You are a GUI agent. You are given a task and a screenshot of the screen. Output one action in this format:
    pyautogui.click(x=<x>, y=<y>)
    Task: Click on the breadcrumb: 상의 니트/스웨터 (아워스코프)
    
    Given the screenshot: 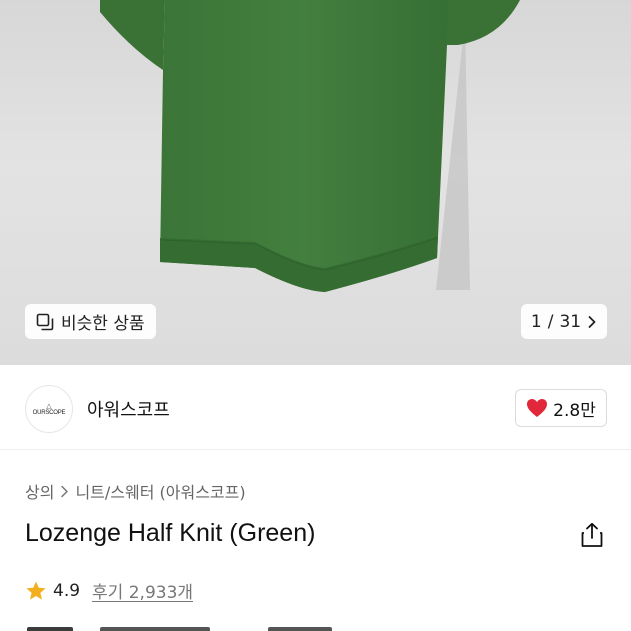 What is the action you would take?
    pyautogui.click(x=135, y=491)
    